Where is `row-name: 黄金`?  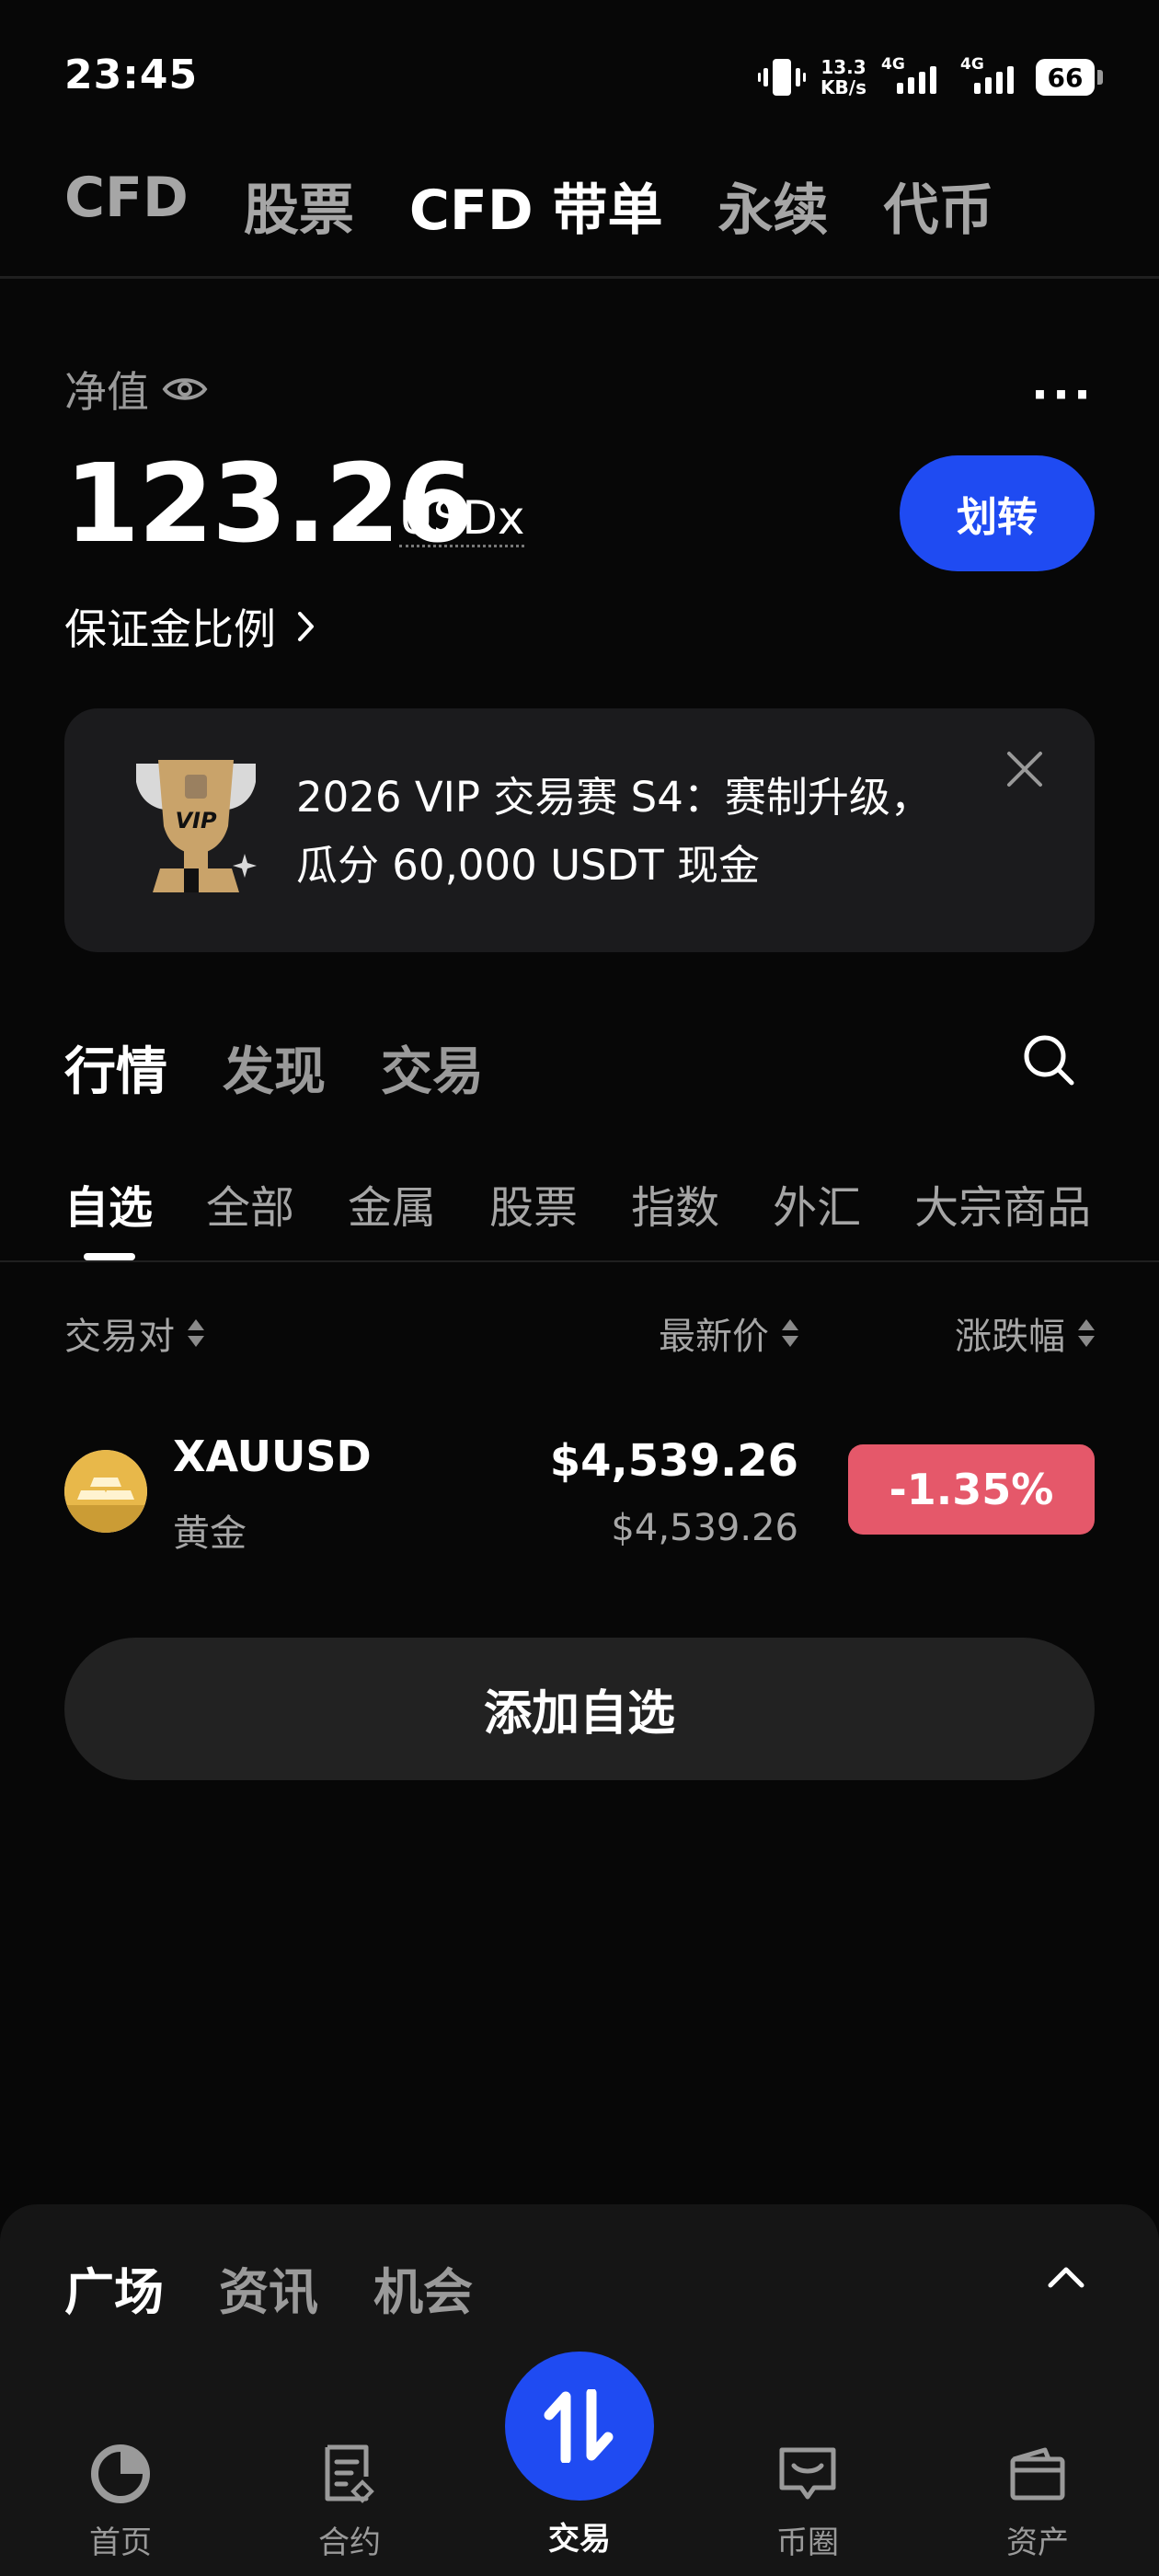 row-name: 黄金 is located at coordinates (210, 1533).